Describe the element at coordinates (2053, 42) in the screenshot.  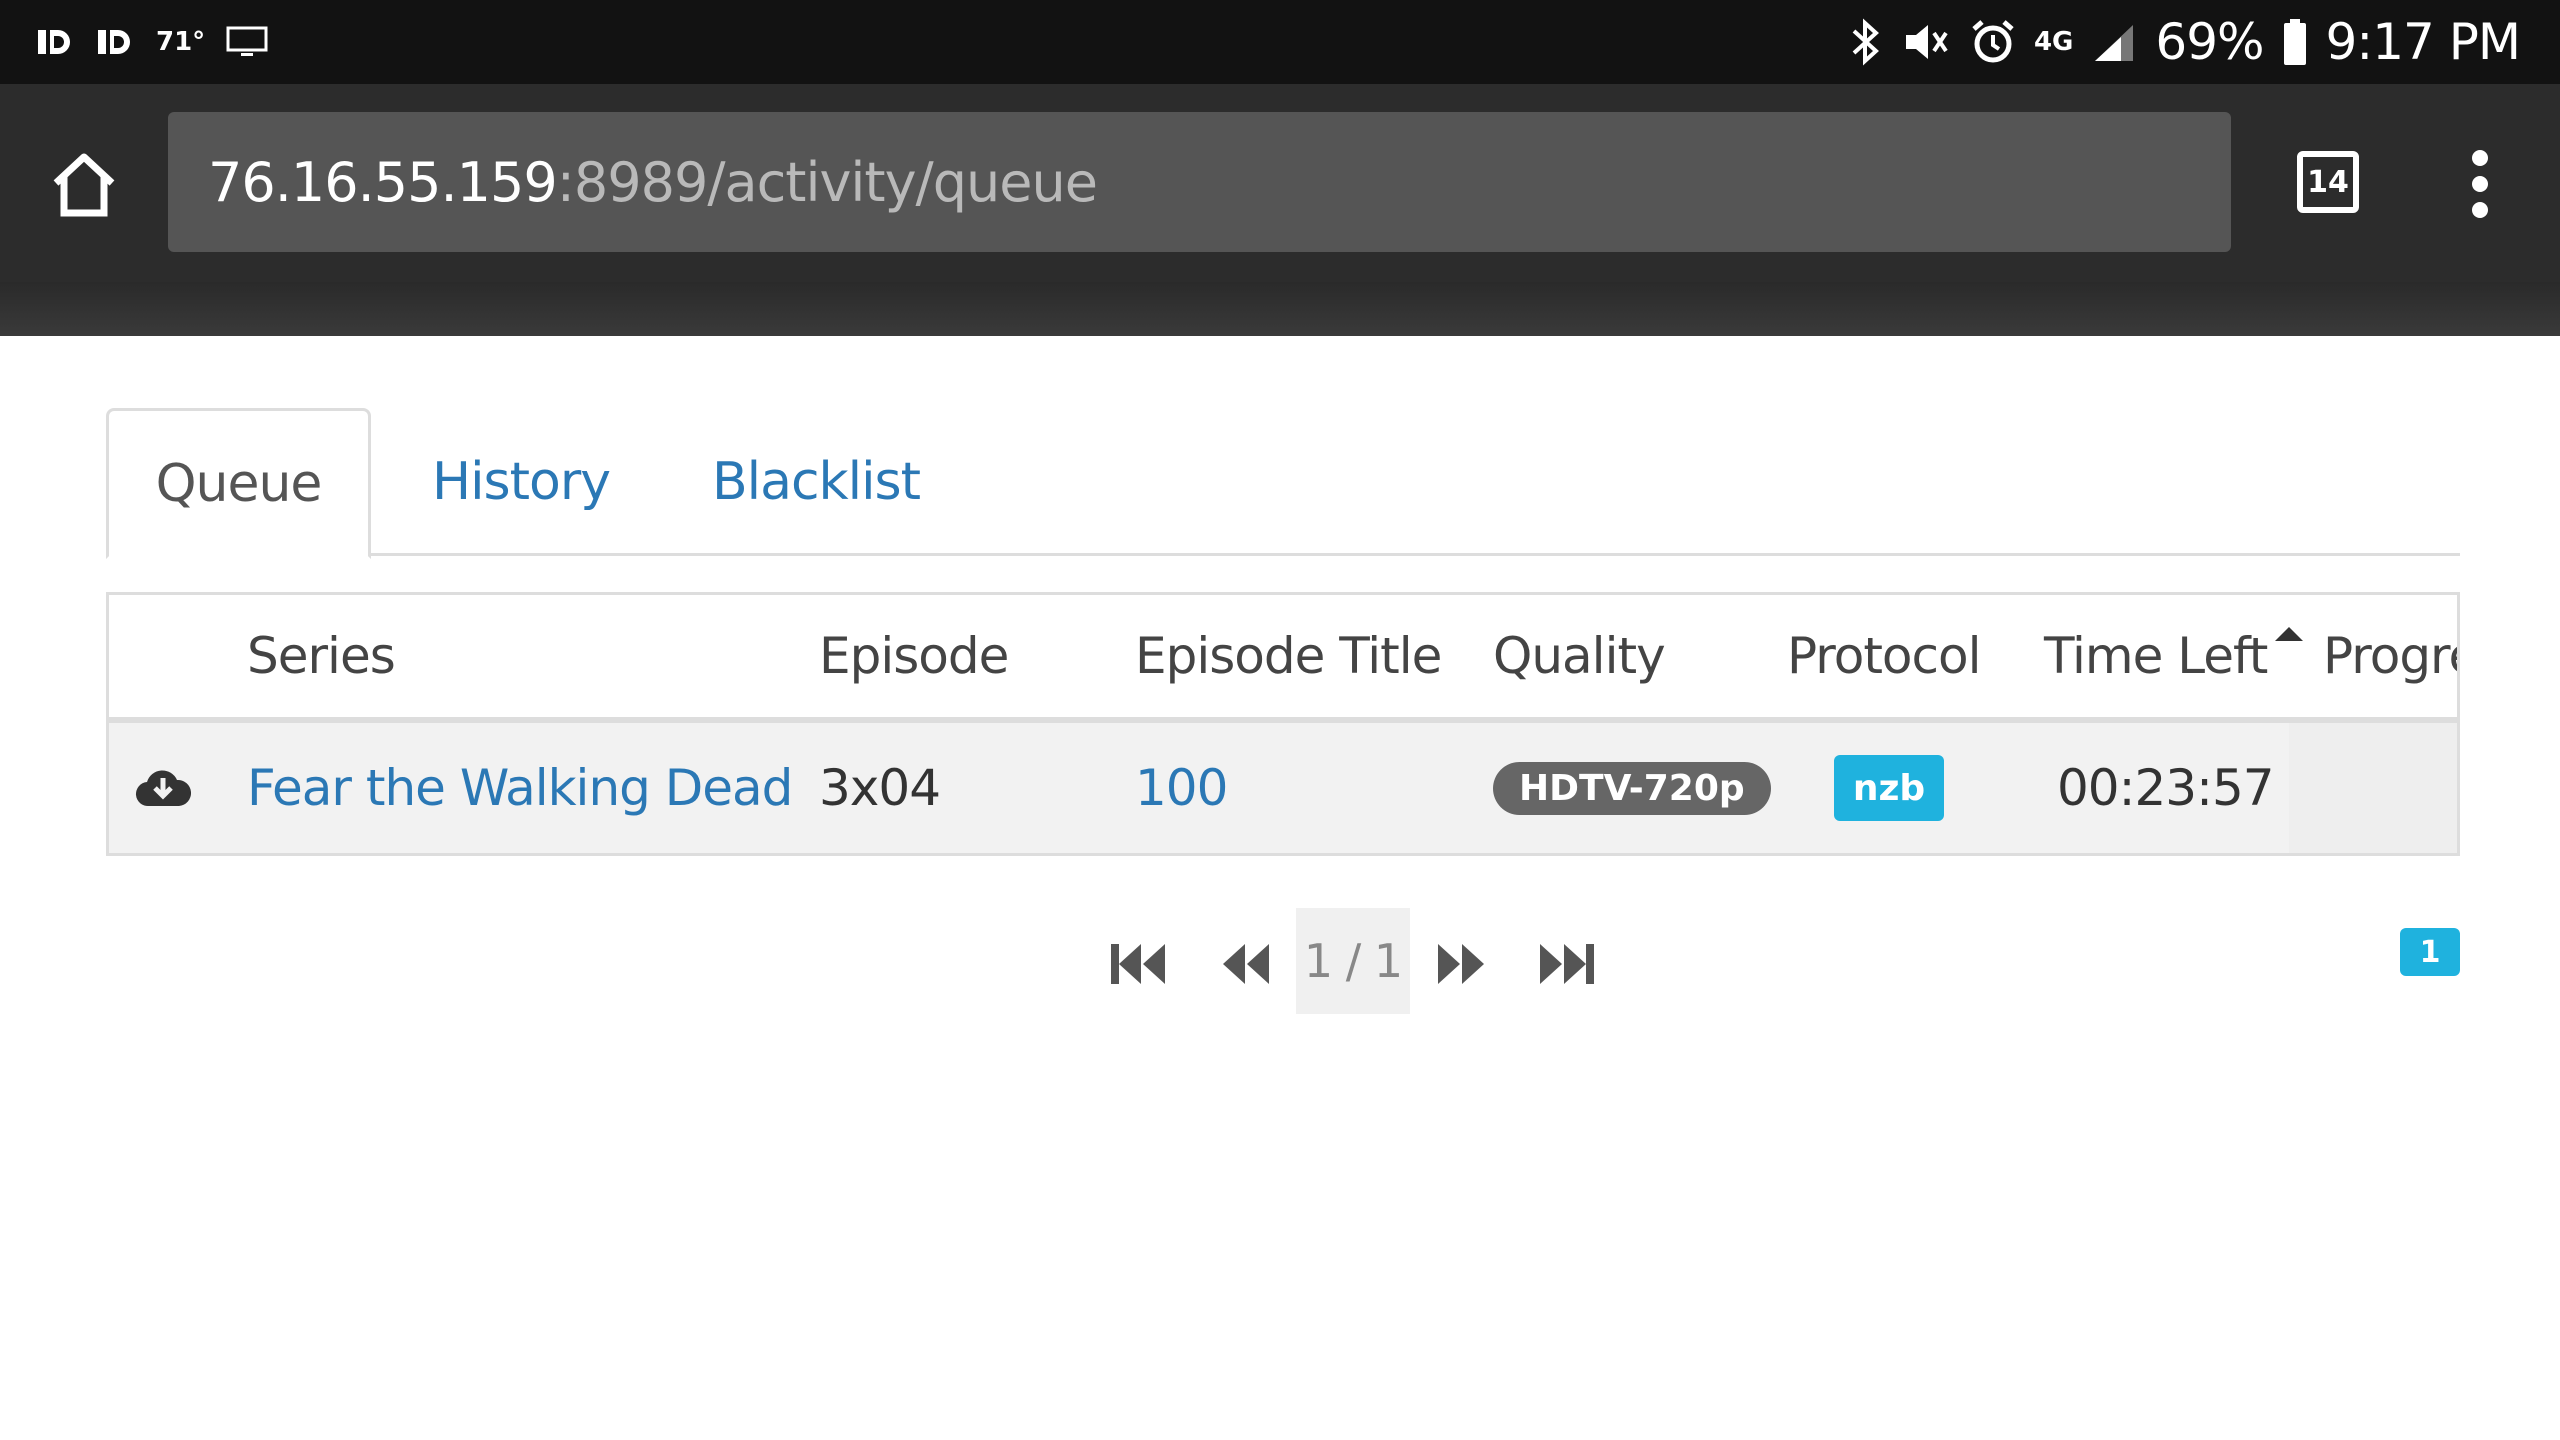
I see `network-type: 4G` at that location.